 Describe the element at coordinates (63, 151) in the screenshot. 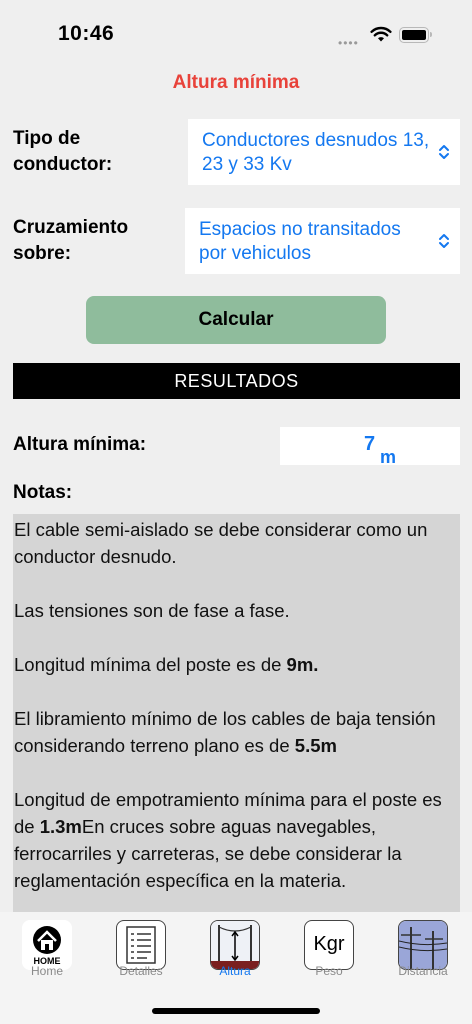

I see `conductor-type-label: Tipo de conductor:` at that location.